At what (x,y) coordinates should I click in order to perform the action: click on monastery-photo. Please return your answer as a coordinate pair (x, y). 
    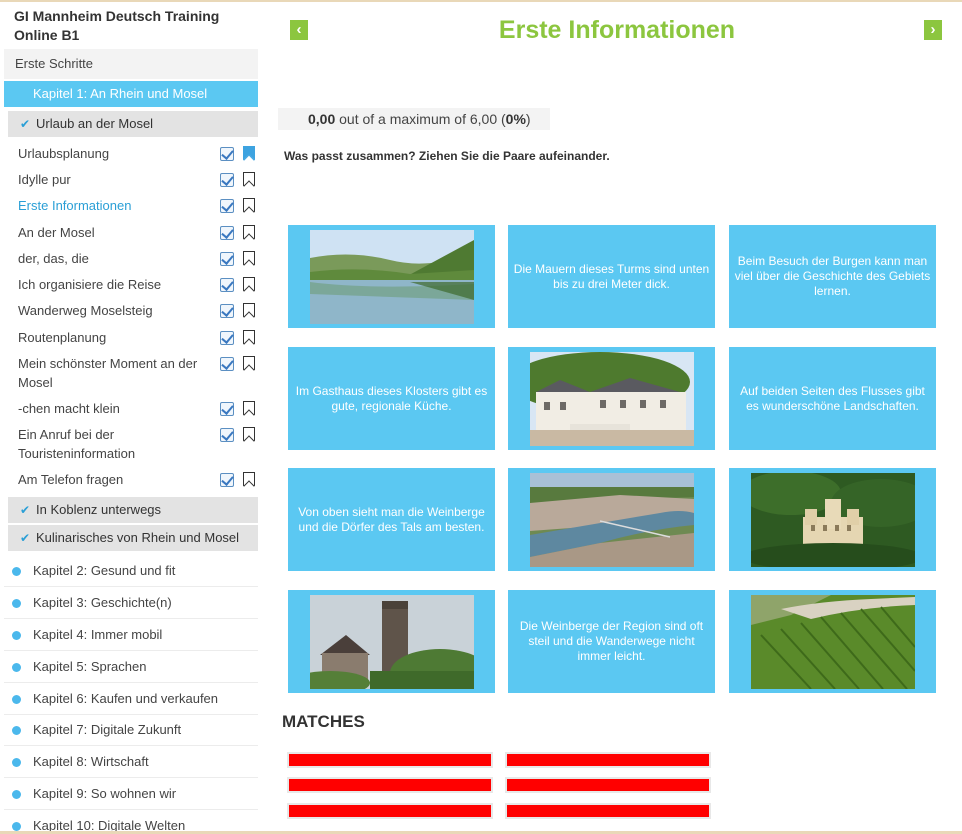
    Looking at the image, I should click on (611, 398).